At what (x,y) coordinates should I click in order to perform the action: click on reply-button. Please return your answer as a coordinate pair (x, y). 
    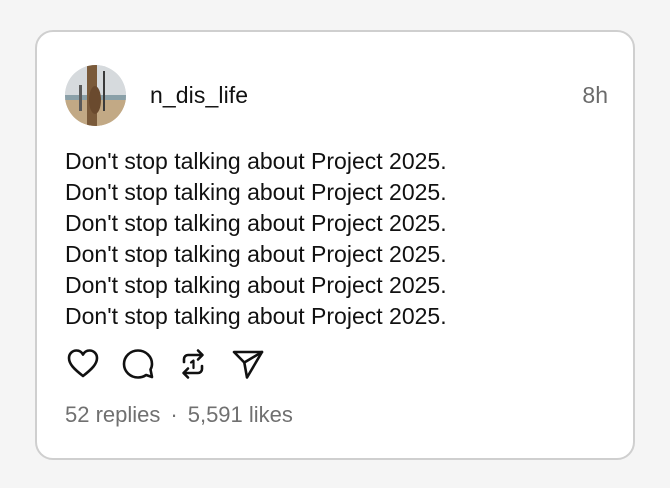
    Looking at the image, I should click on (138, 364).